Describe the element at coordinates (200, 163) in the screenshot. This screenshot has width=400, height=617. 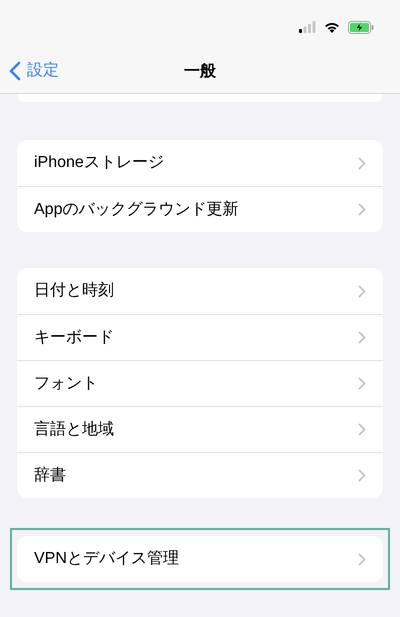
I see `settings-row: iPhoneストレージ` at that location.